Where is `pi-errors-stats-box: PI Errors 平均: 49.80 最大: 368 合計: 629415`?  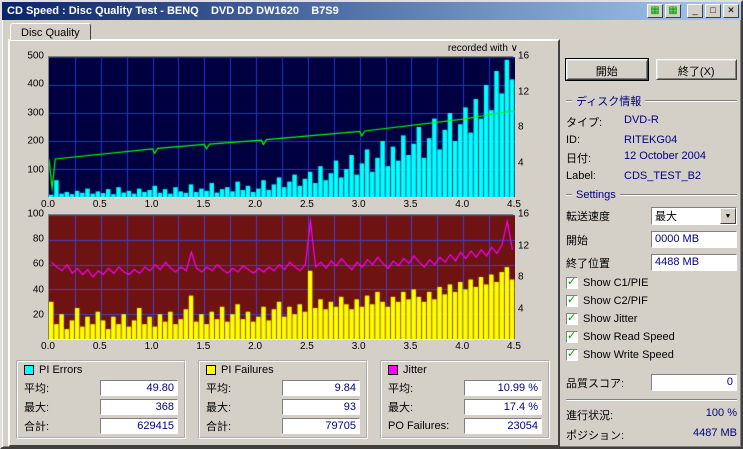
pi-errors-stats-box: PI Errors 平均: 49.80 最大: 368 合計: 629415 is located at coordinates (101, 399).